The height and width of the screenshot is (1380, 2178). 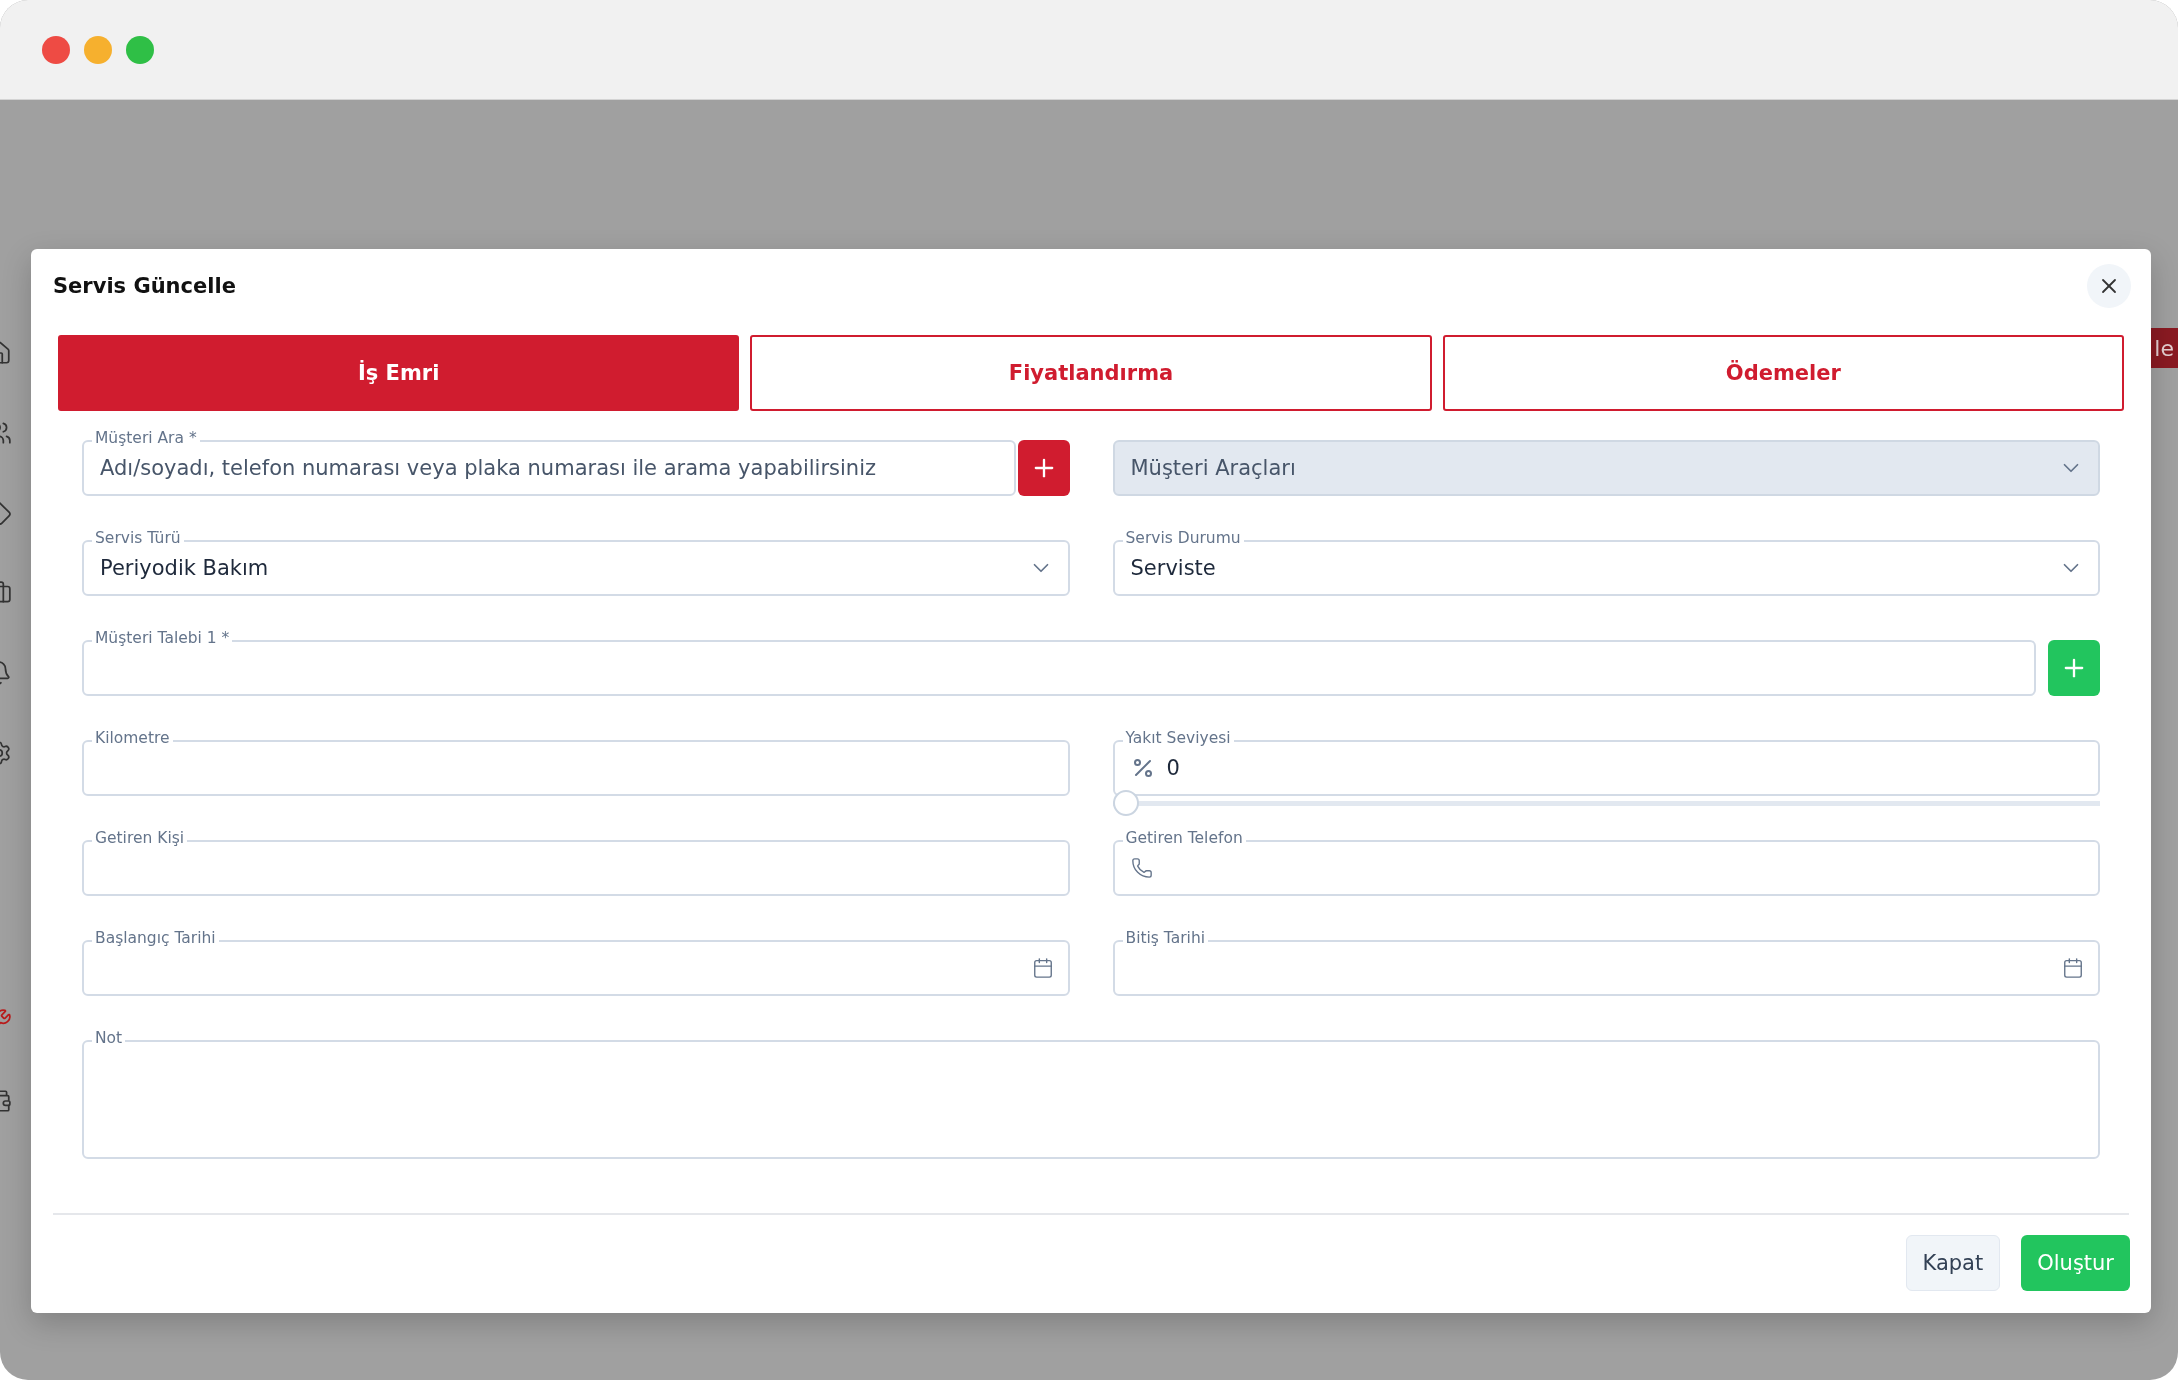 What do you see at coordinates (1783, 373) in the screenshot?
I see `tab: Ödemeler` at bounding box center [1783, 373].